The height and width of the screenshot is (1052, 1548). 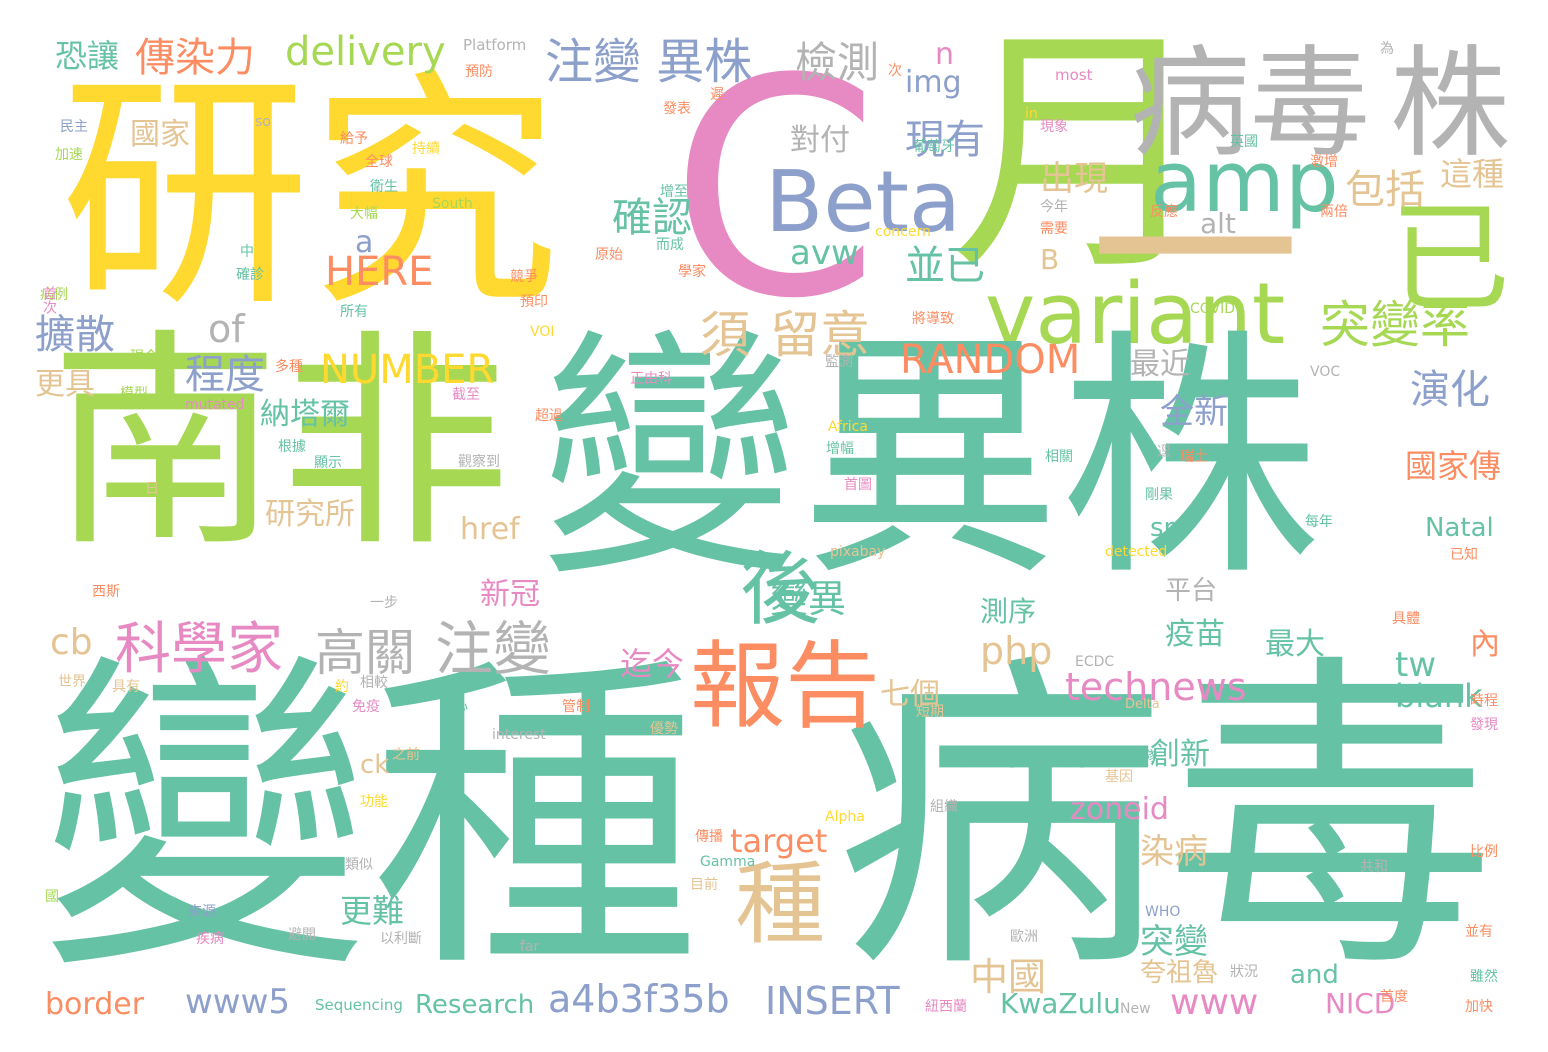 I want to click on cloud-word: 西斯, so click(x=106, y=592).